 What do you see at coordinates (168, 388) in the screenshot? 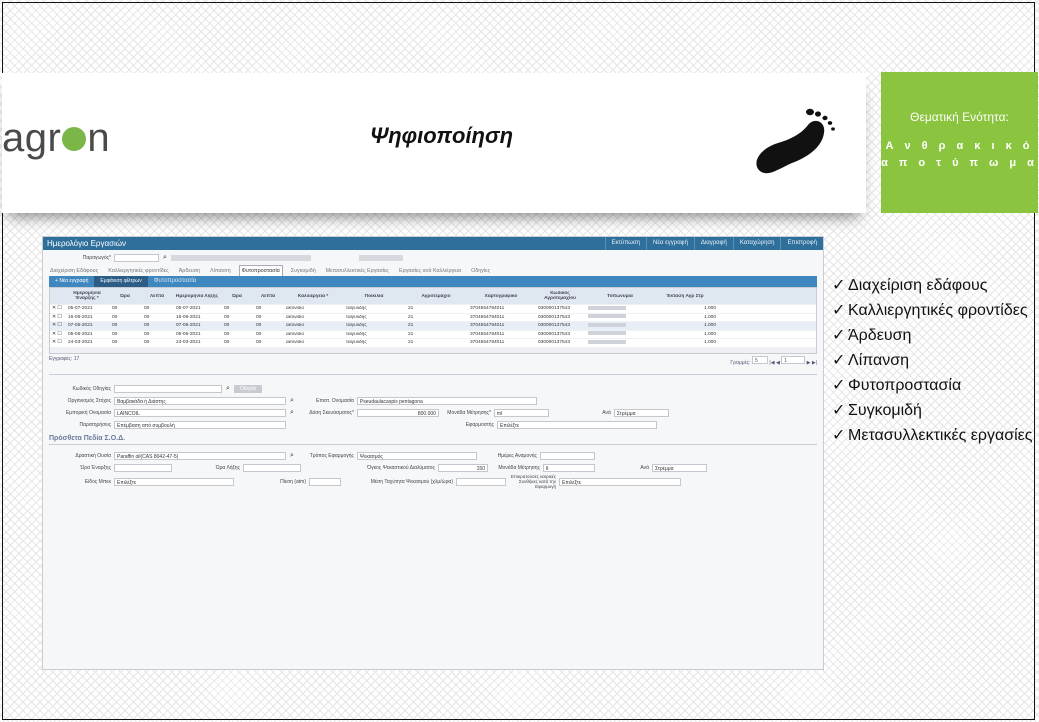
I see `guide-code-input` at bounding box center [168, 388].